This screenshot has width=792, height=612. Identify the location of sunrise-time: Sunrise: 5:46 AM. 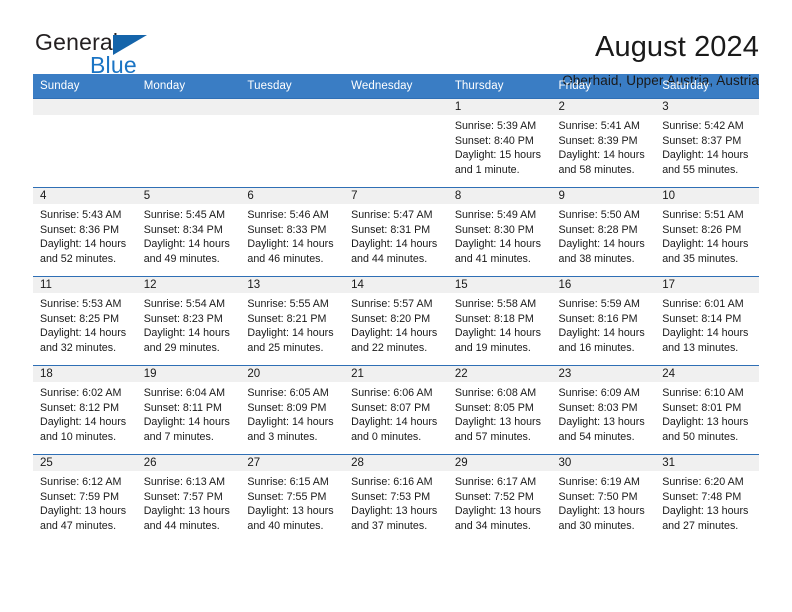
(288, 215).